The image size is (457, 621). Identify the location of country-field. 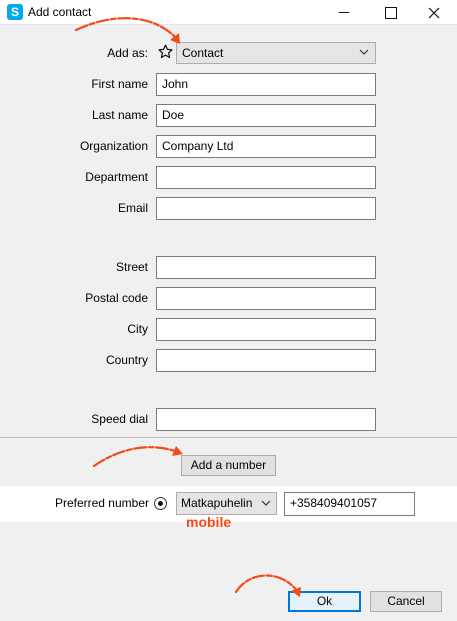
(266, 360).